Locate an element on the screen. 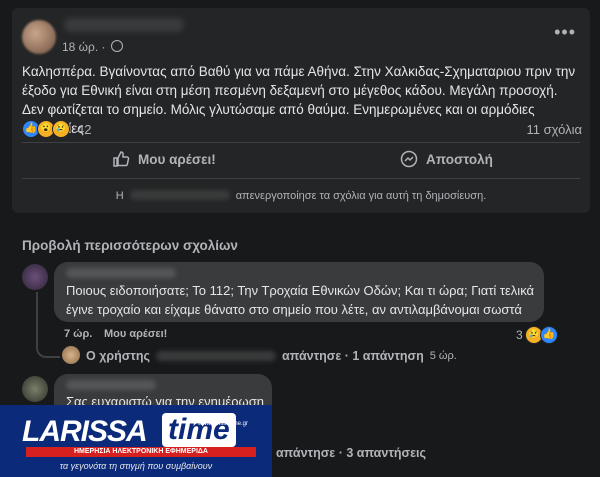 Image resolution: width=600 pixels, height=477 pixels. like-button: Μου αρέσει! is located at coordinates (164, 159).